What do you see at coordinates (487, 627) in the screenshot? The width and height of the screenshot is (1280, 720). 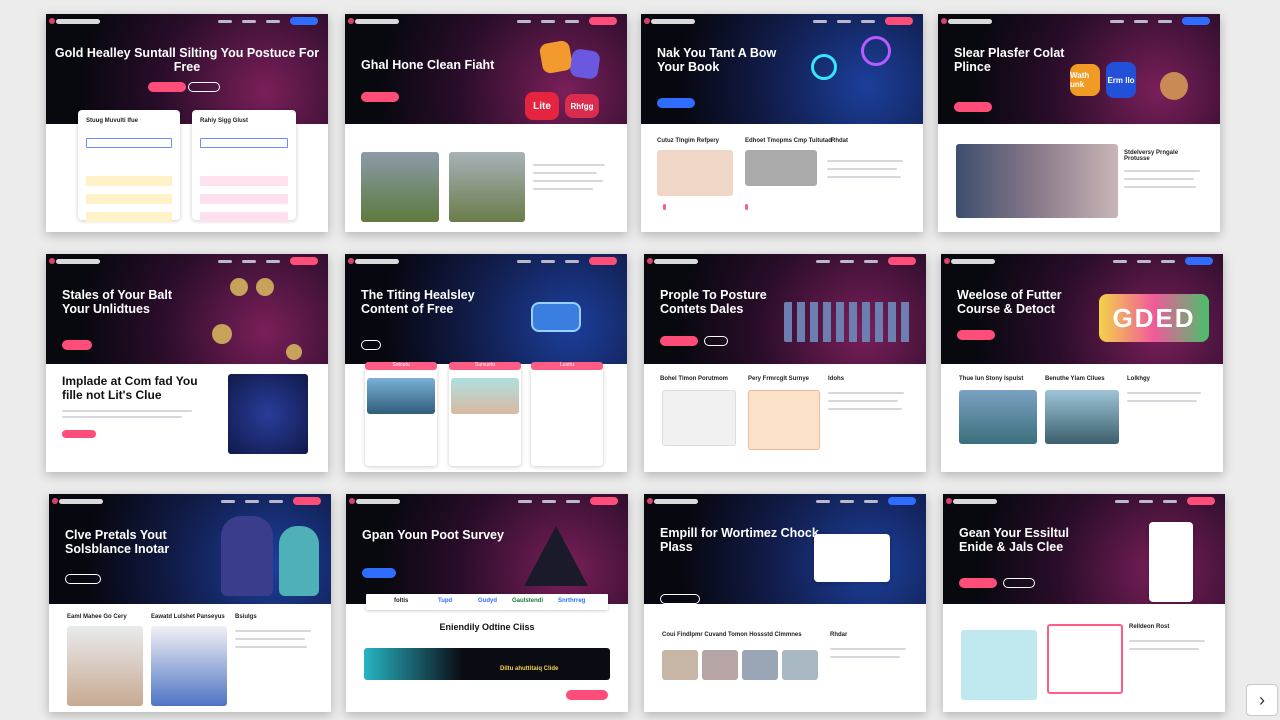 I see `section-heading: Eniendily Odtine Ciiss` at bounding box center [487, 627].